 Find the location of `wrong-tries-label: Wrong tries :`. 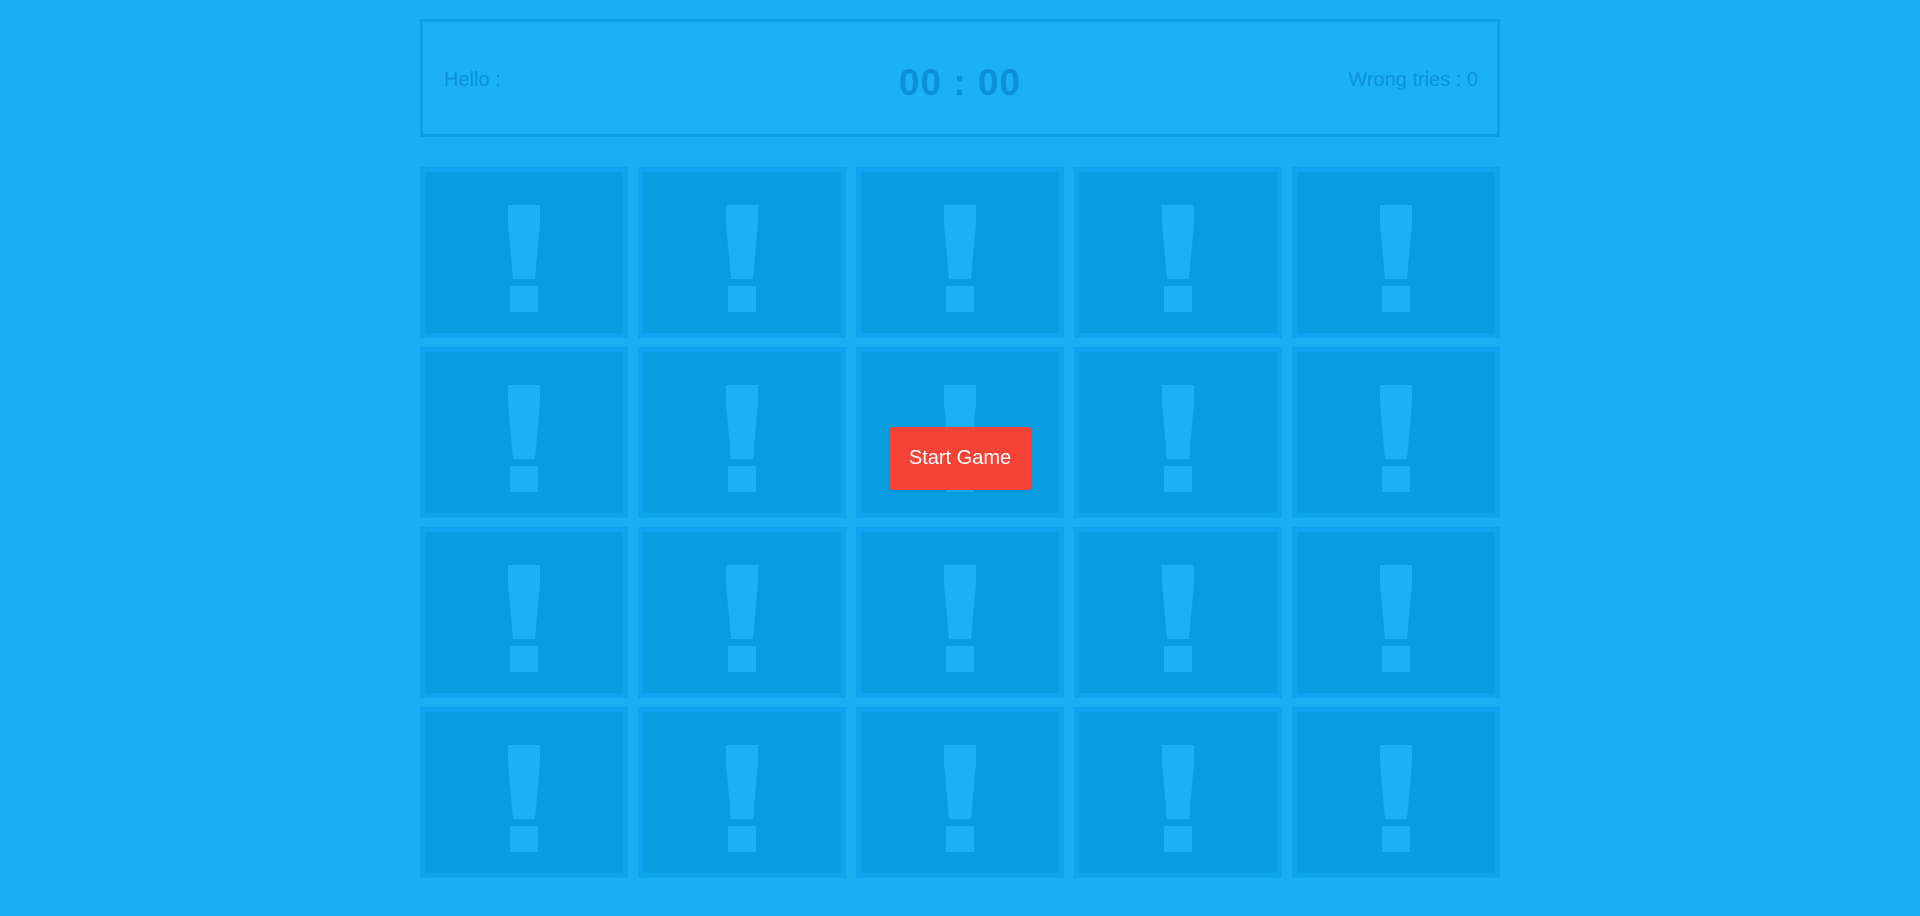

wrong-tries-label: Wrong tries : is located at coordinates (1407, 80).